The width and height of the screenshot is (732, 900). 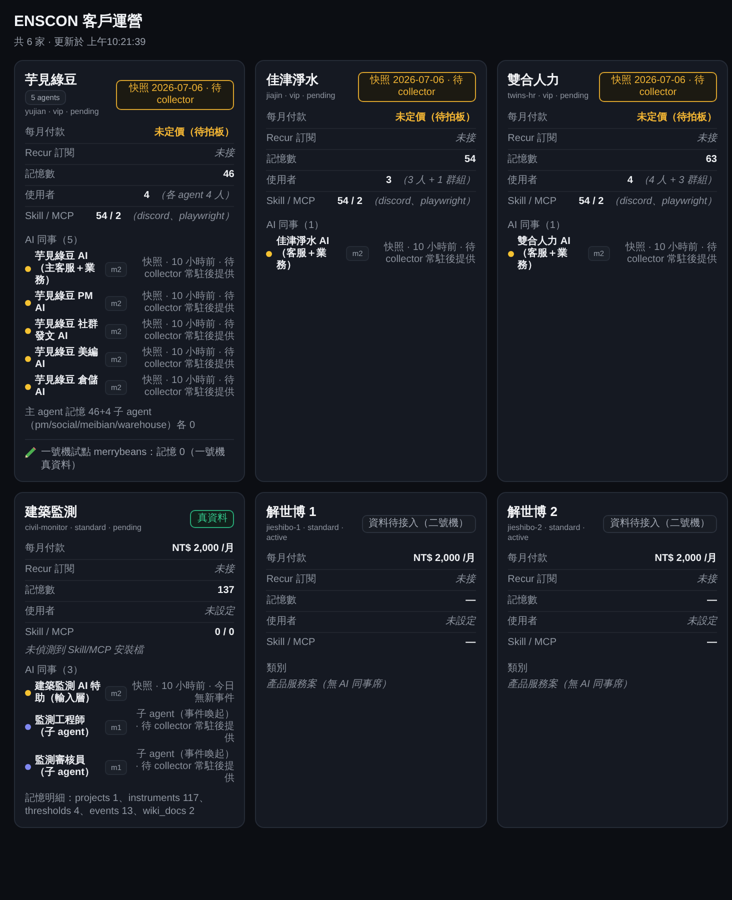 What do you see at coordinates (292, 80) in the screenshot?
I see `client-name: 佳津淨水` at bounding box center [292, 80].